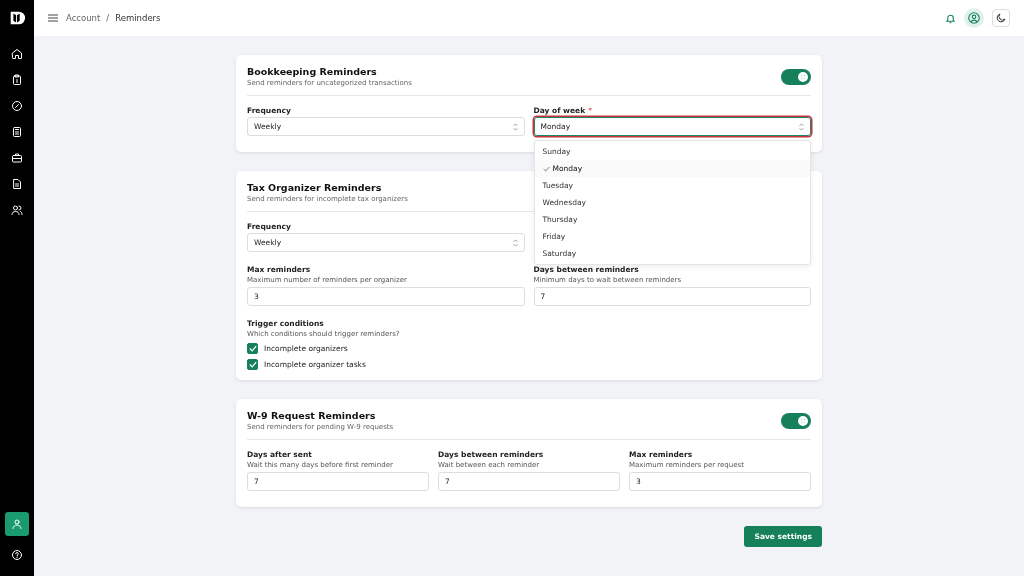  I want to click on breadcrumb-link: Account, so click(83, 18).